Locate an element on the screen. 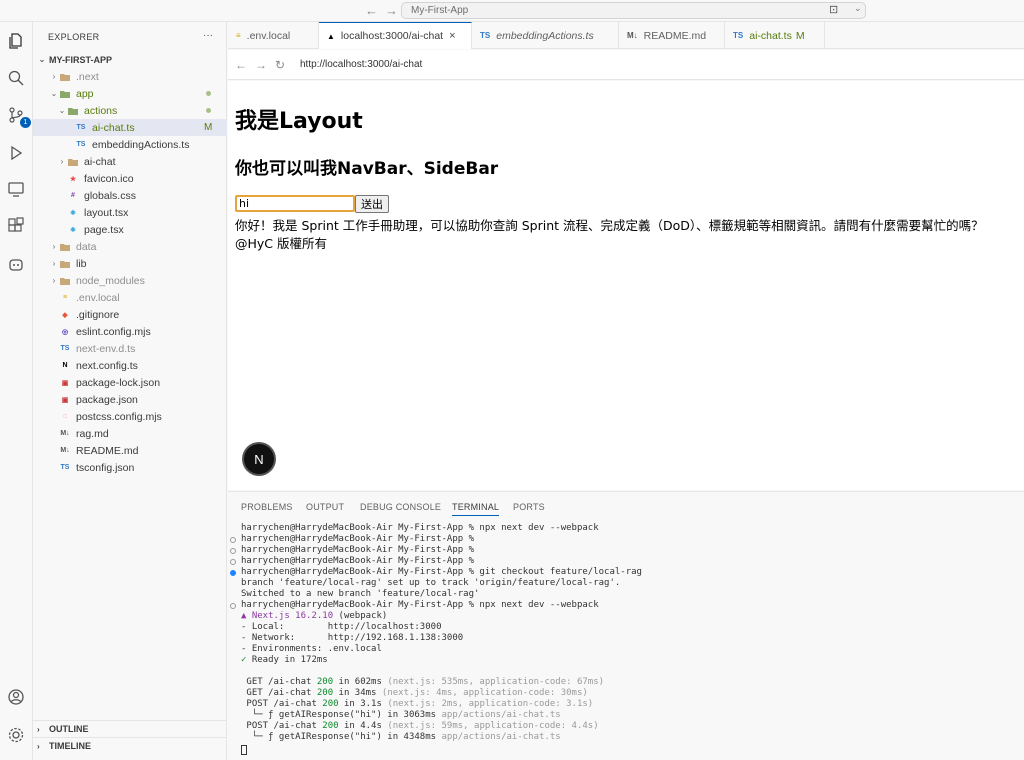 The width and height of the screenshot is (1024, 760). source-control-icon: 1 is located at coordinates (18, 116).